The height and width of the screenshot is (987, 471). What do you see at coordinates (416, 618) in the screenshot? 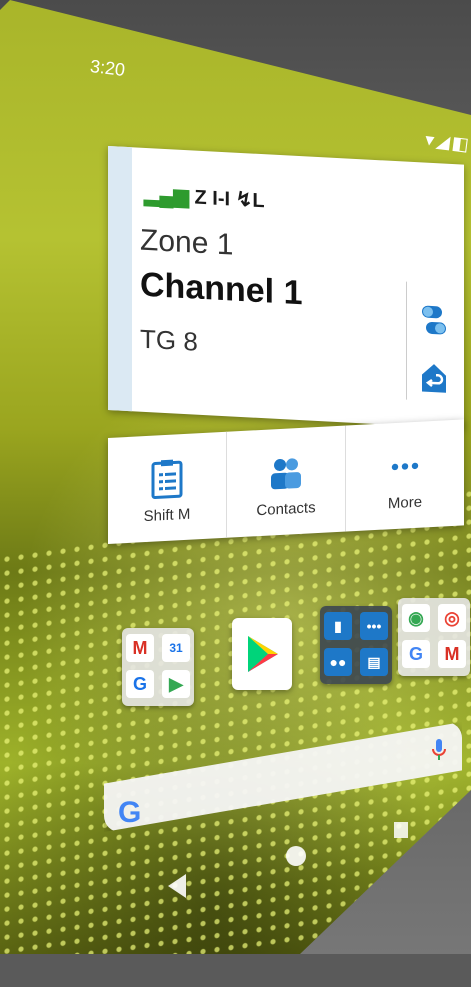
I see `maps-icon: ◉` at bounding box center [416, 618].